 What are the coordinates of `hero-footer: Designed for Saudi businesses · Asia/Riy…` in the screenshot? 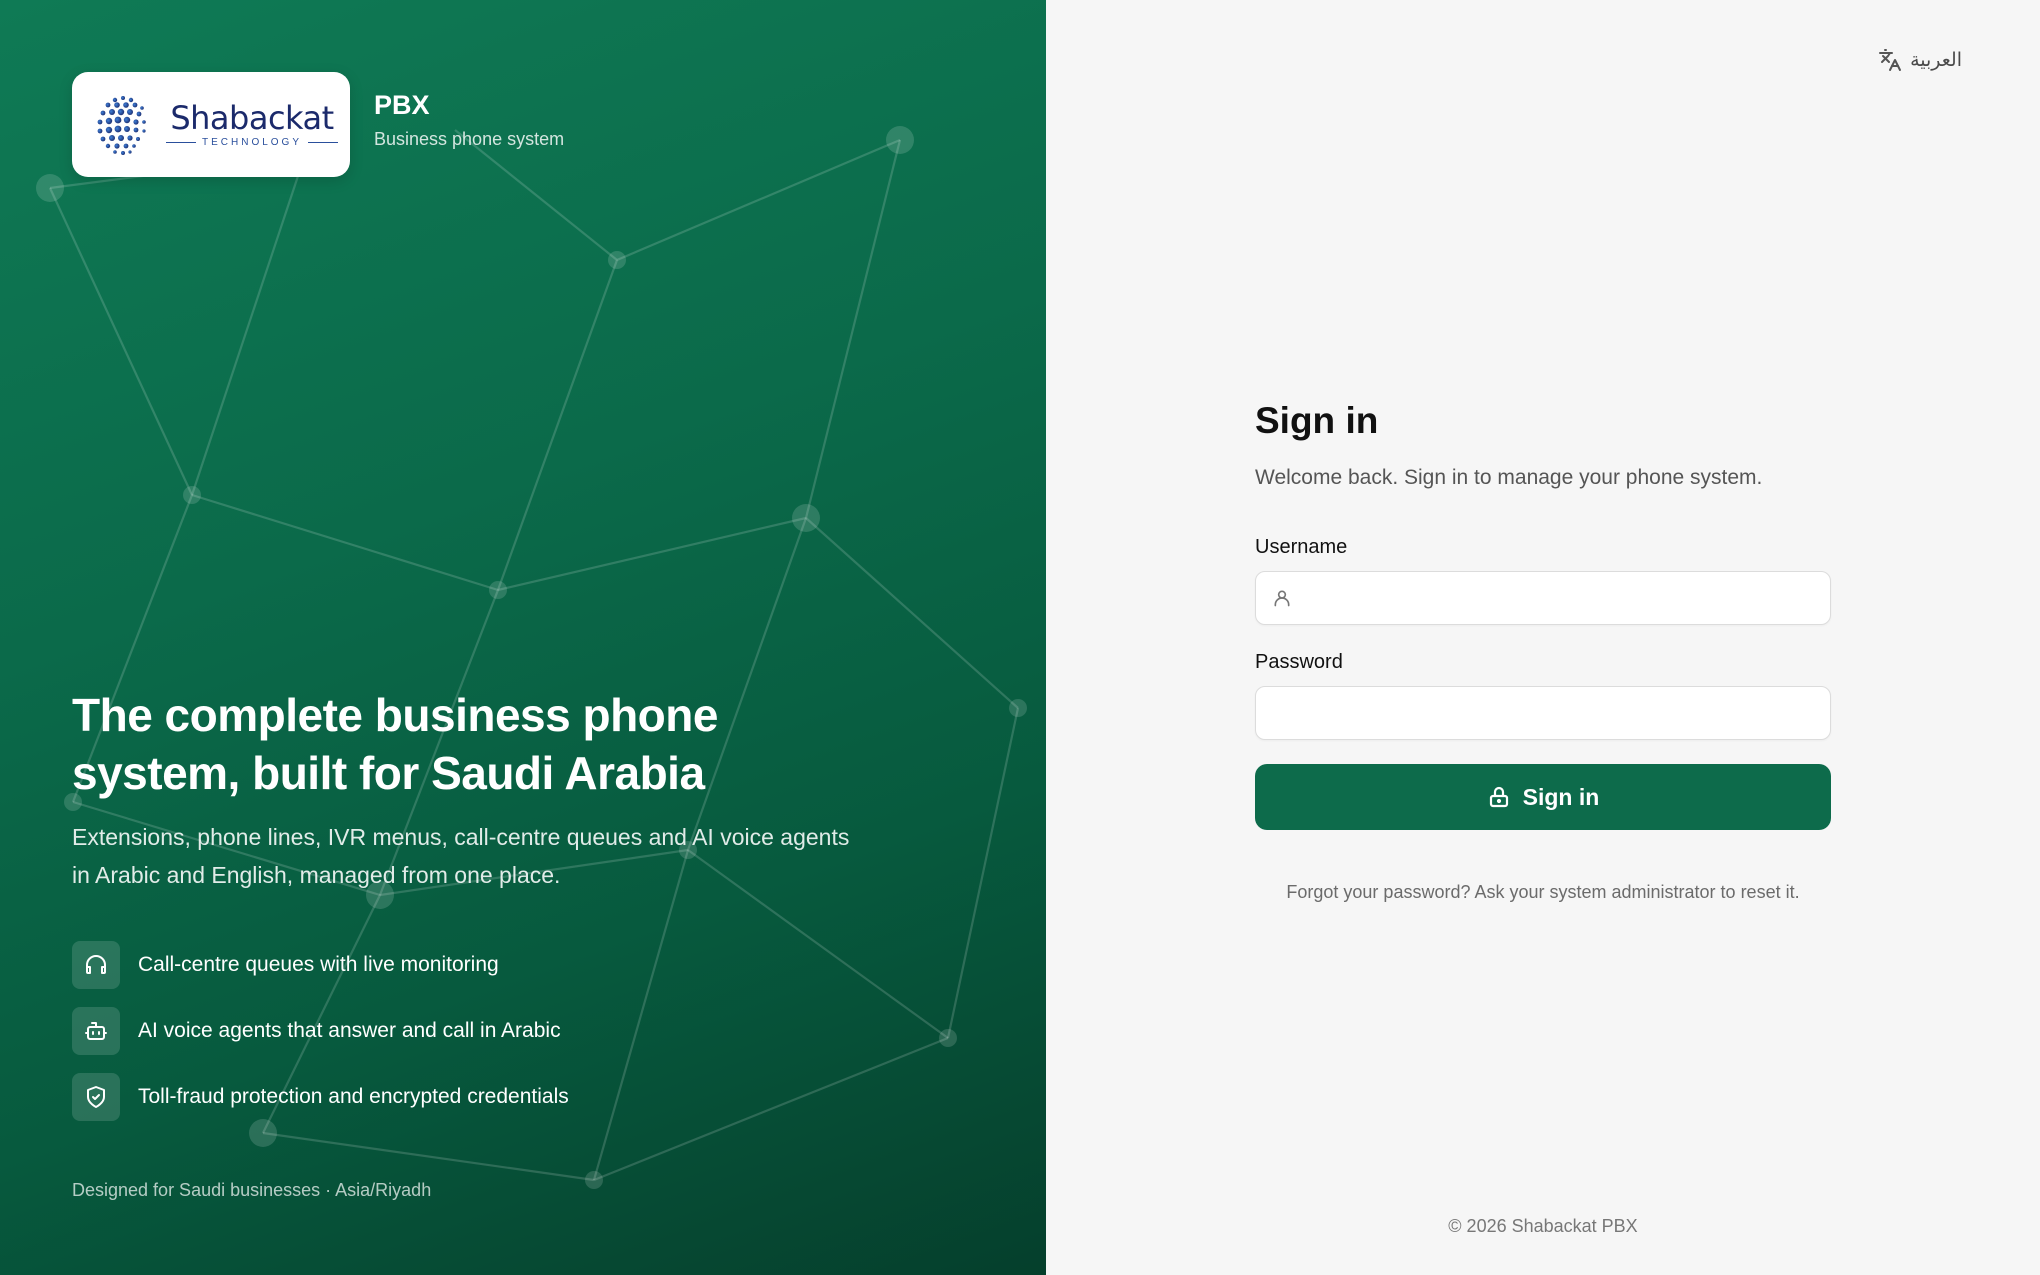 It's located at (252, 1190).